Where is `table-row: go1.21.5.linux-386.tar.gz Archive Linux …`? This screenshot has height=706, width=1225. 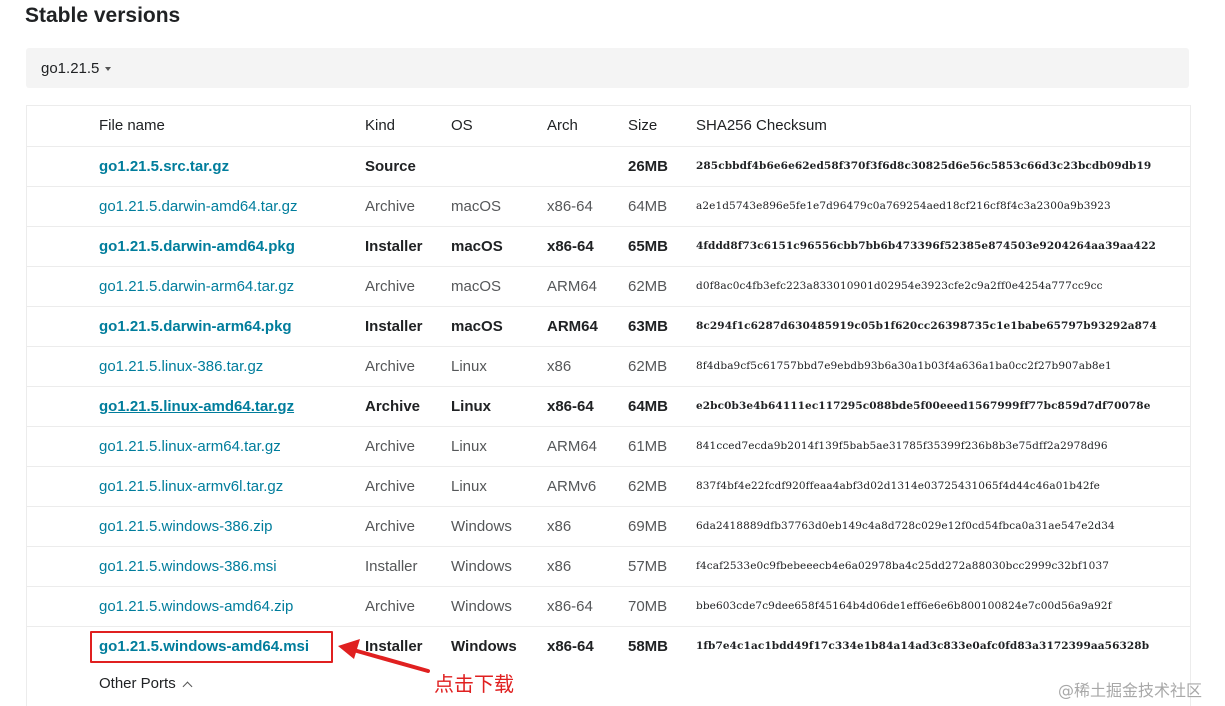 table-row: go1.21.5.linux-386.tar.gz Archive Linux … is located at coordinates (608, 366).